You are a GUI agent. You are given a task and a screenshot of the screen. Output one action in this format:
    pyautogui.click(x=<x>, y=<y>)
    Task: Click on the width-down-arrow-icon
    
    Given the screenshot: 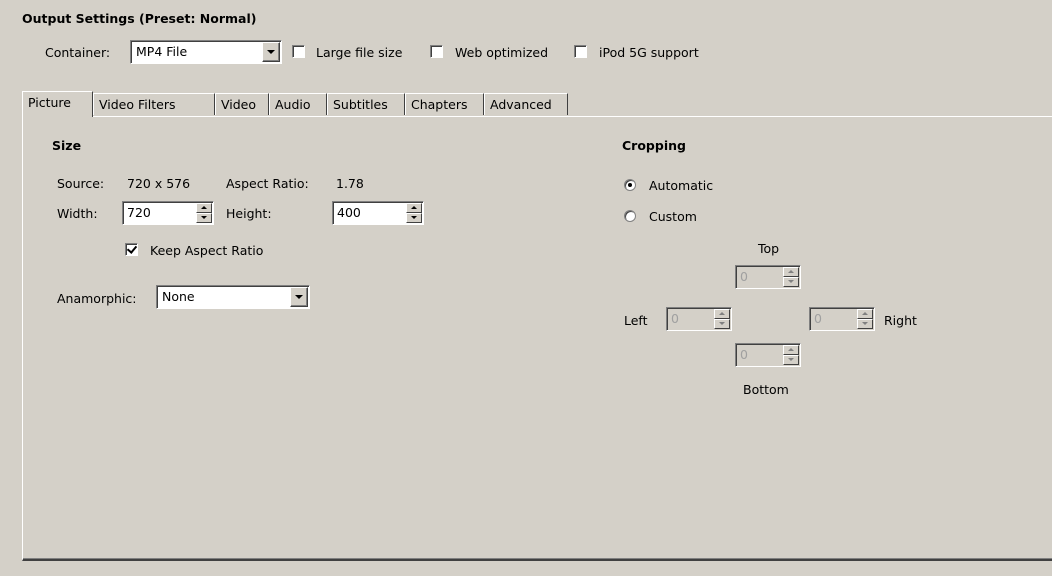 What is the action you would take?
    pyautogui.click(x=204, y=218)
    